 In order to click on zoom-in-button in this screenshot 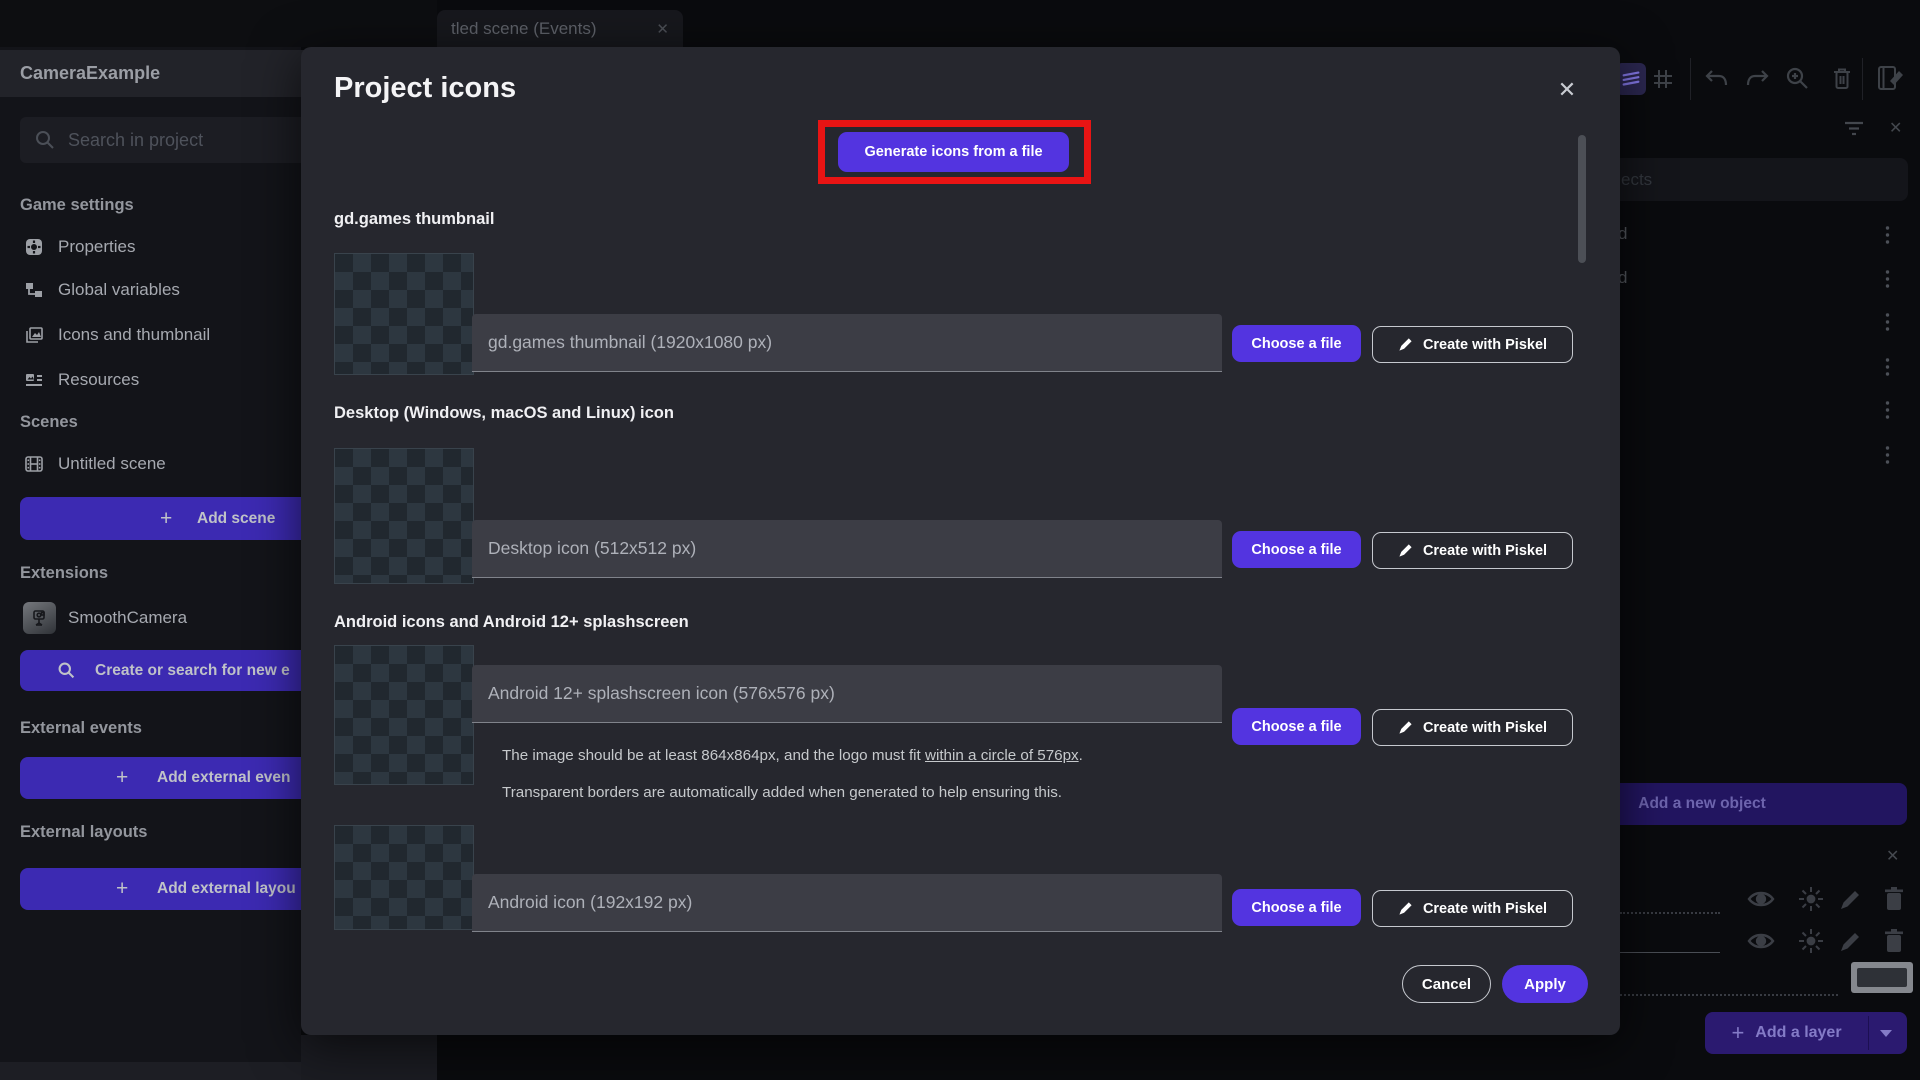, I will do `click(1797, 79)`.